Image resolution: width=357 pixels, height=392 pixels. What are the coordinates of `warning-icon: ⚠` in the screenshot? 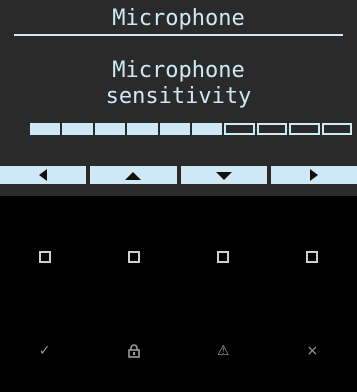 It's located at (223, 351).